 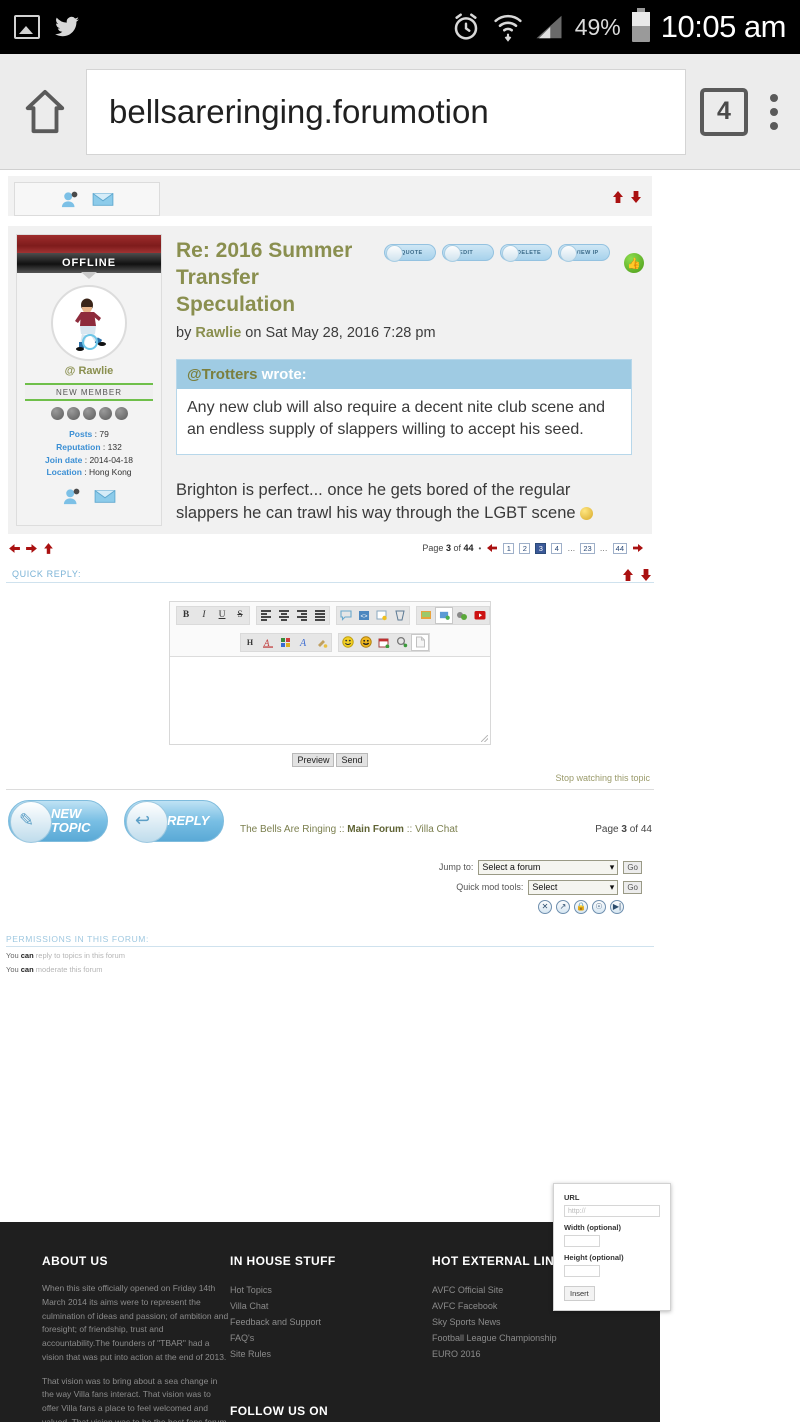 I want to click on send-button: Send, so click(x=352, y=759).